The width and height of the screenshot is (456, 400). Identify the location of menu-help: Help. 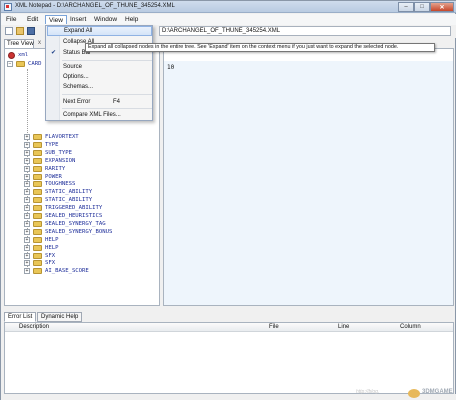
(131, 19).